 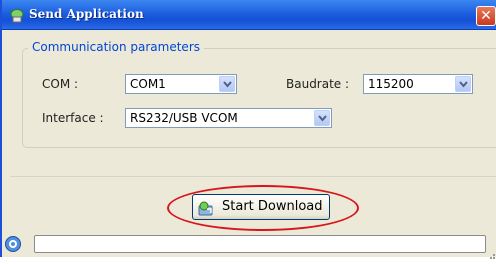 I want to click on baudrate-label: Baudrate :, so click(x=318, y=84).